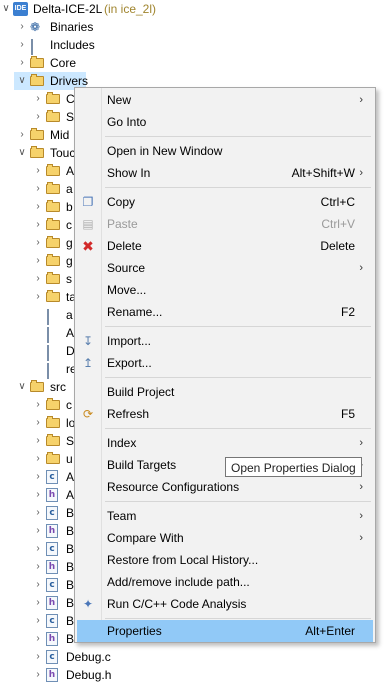  What do you see at coordinates (347, 414) in the screenshot?
I see `menu-item-shortcut: F5` at bounding box center [347, 414].